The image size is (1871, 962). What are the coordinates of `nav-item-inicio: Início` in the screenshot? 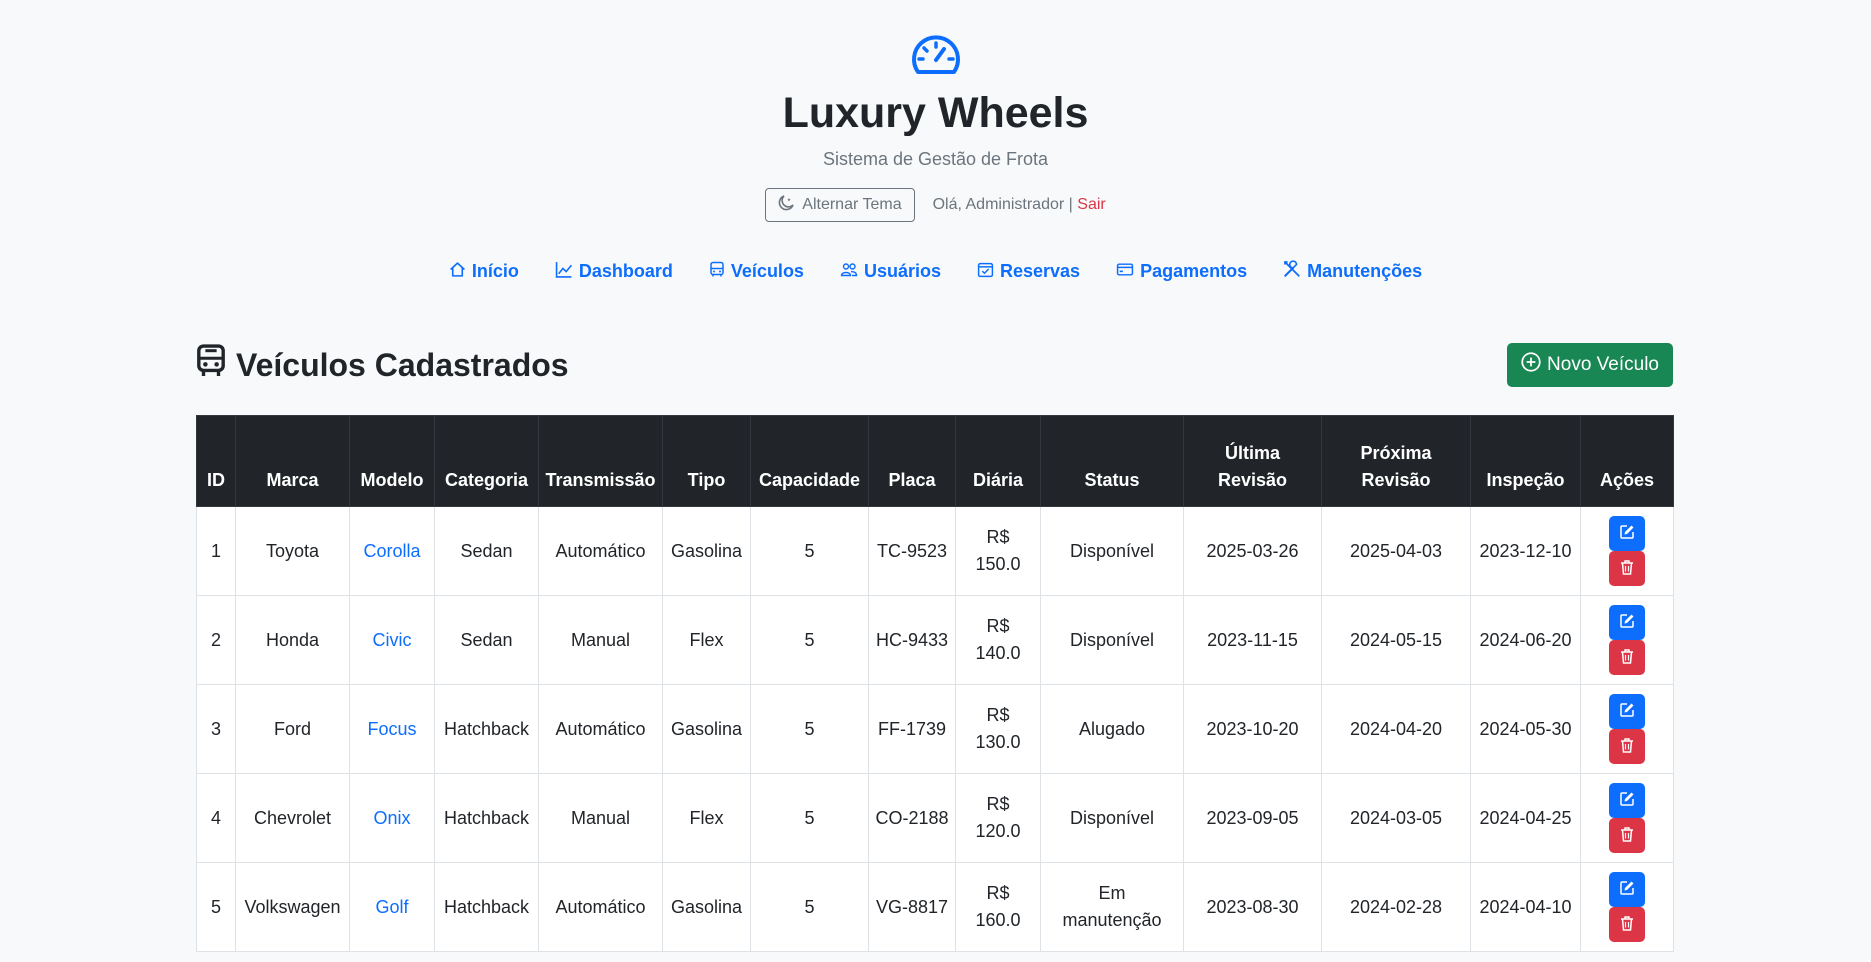 It's located at (484, 271).